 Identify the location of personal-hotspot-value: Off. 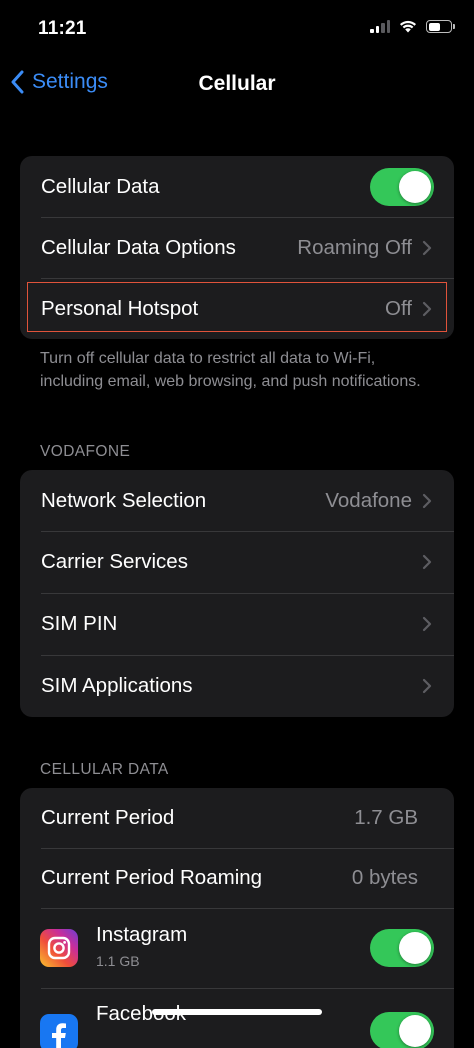
(398, 308).